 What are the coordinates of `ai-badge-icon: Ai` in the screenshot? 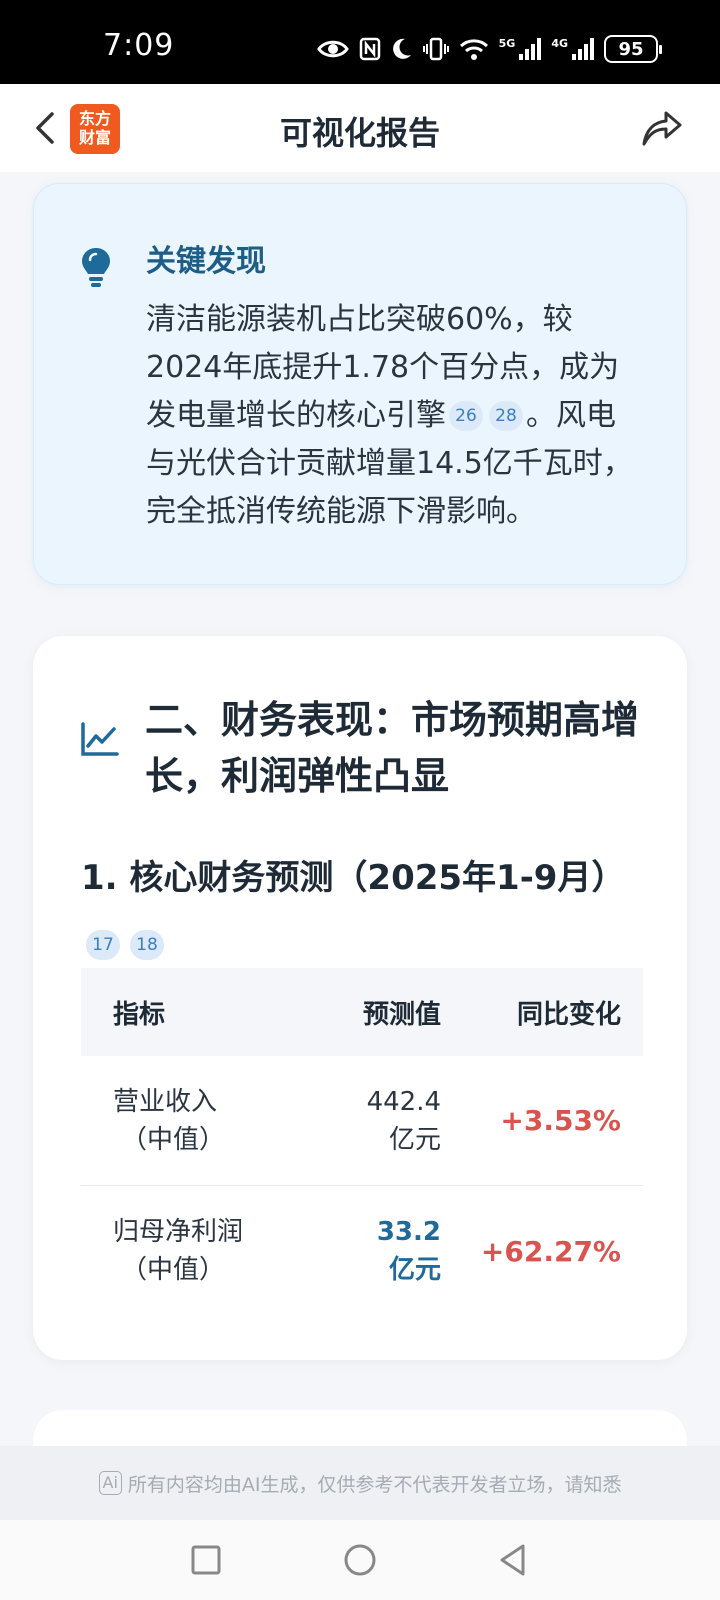 It's located at (110, 1483).